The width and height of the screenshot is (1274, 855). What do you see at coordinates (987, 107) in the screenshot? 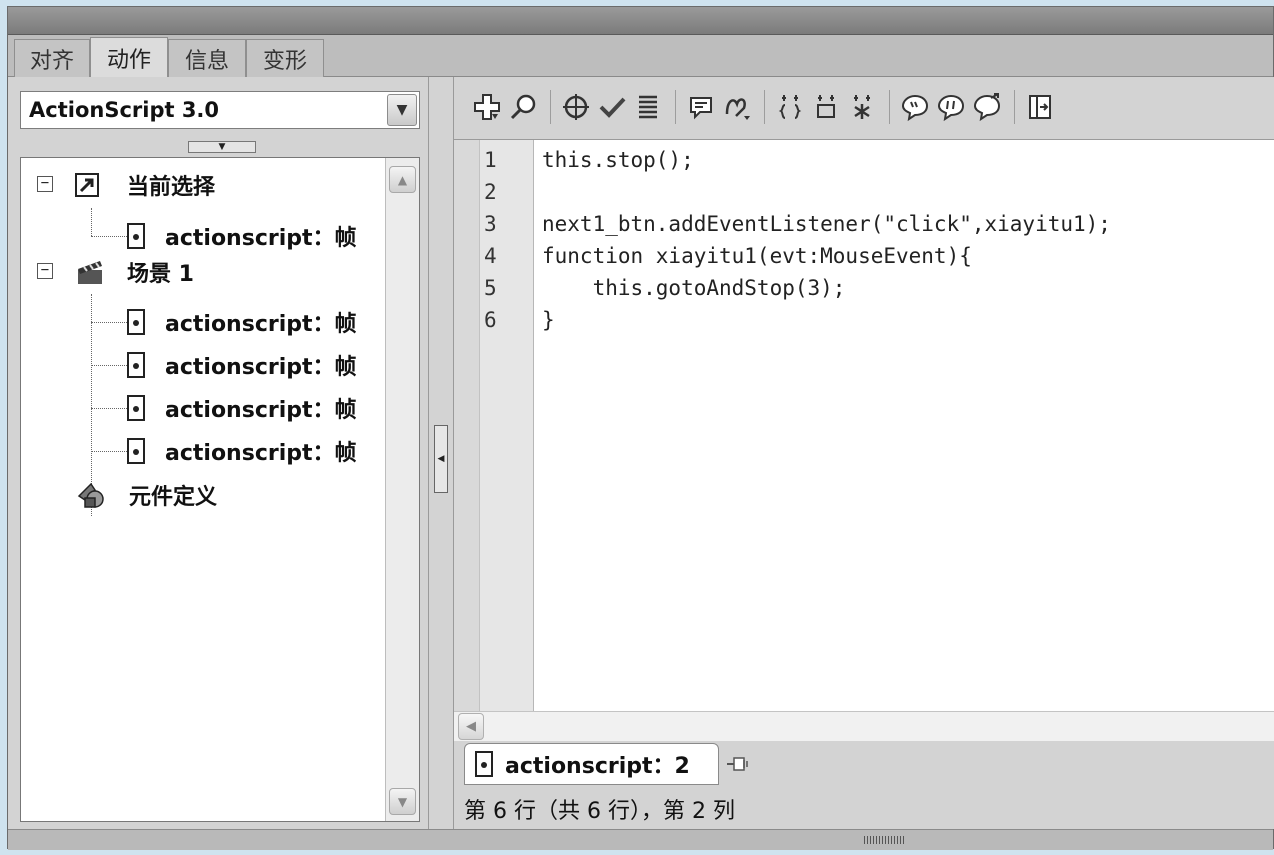
I see `remove-comment-icon` at bounding box center [987, 107].